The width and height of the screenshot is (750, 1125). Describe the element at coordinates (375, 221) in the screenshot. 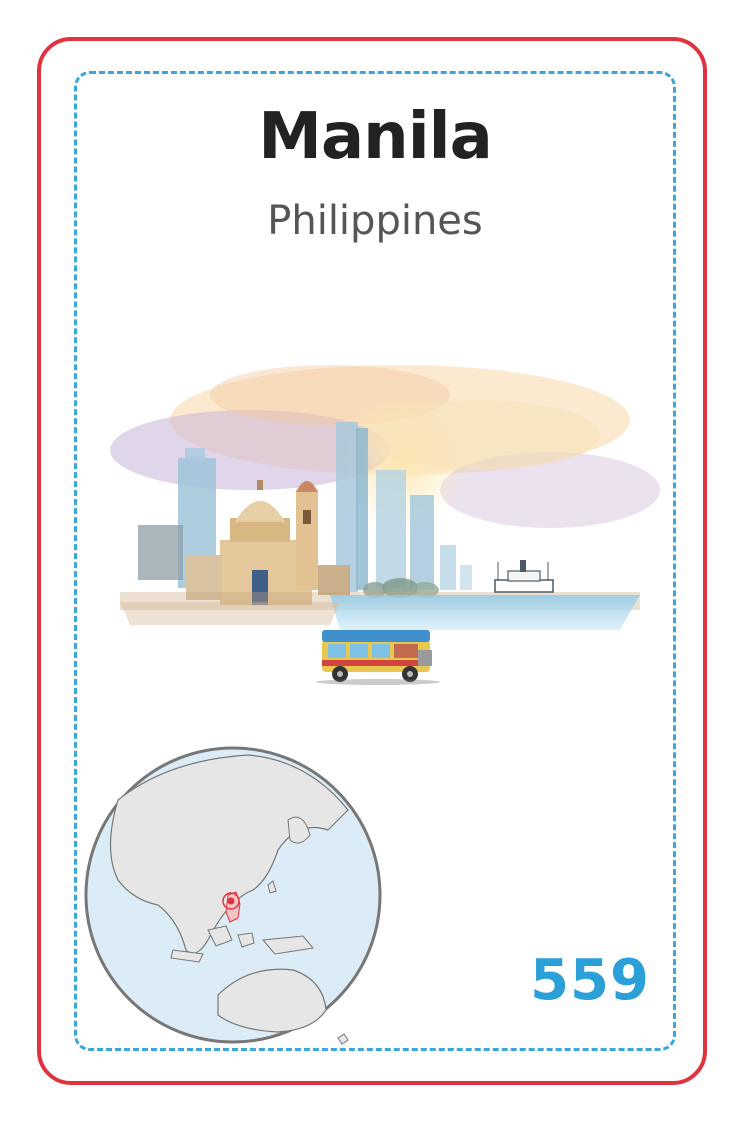

I see `country-subtitle: Philippines` at that location.